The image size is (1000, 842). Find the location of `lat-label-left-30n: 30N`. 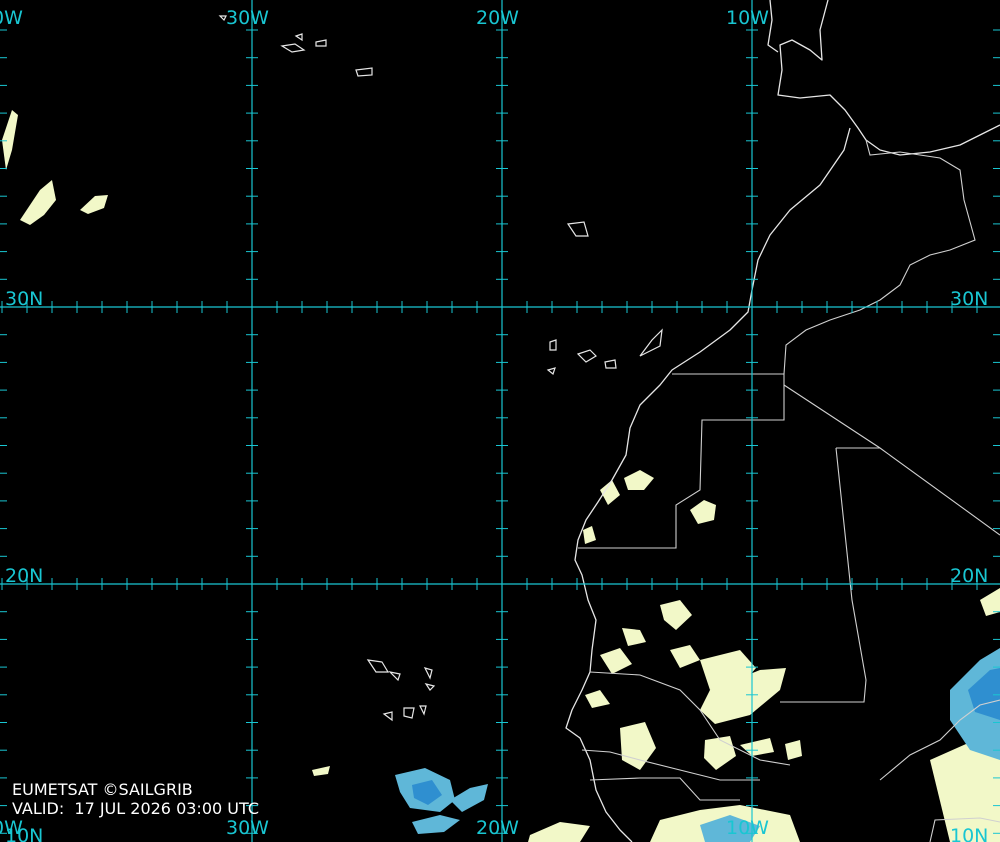

lat-label-left-30n: 30N is located at coordinates (24, 299).